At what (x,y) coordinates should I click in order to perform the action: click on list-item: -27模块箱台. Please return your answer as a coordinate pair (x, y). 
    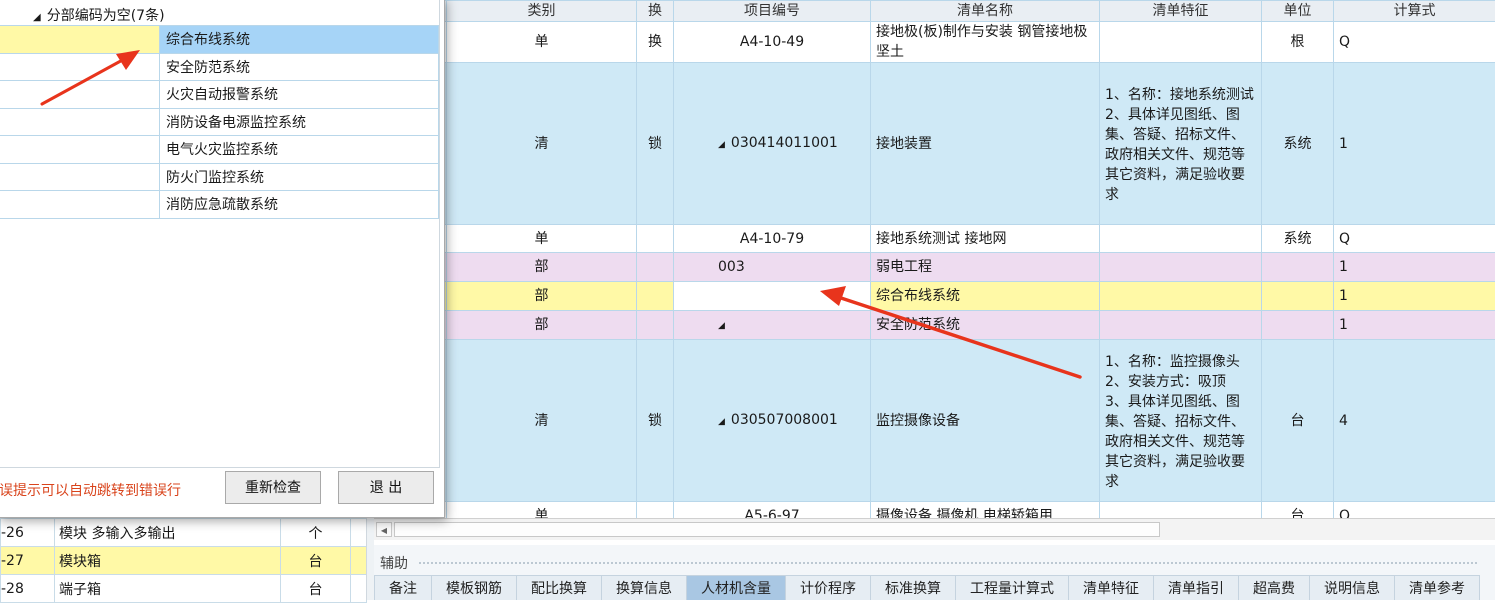
    Looking at the image, I should click on (184, 561).